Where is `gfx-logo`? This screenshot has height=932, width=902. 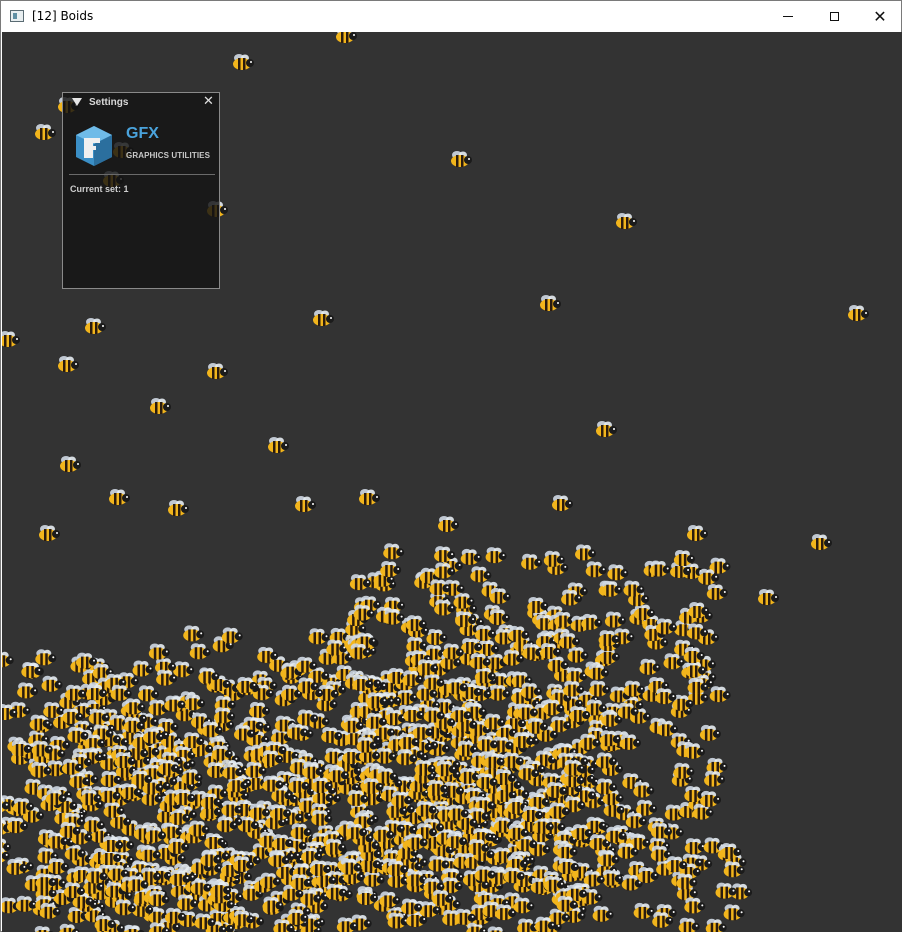
gfx-logo is located at coordinates (94, 146).